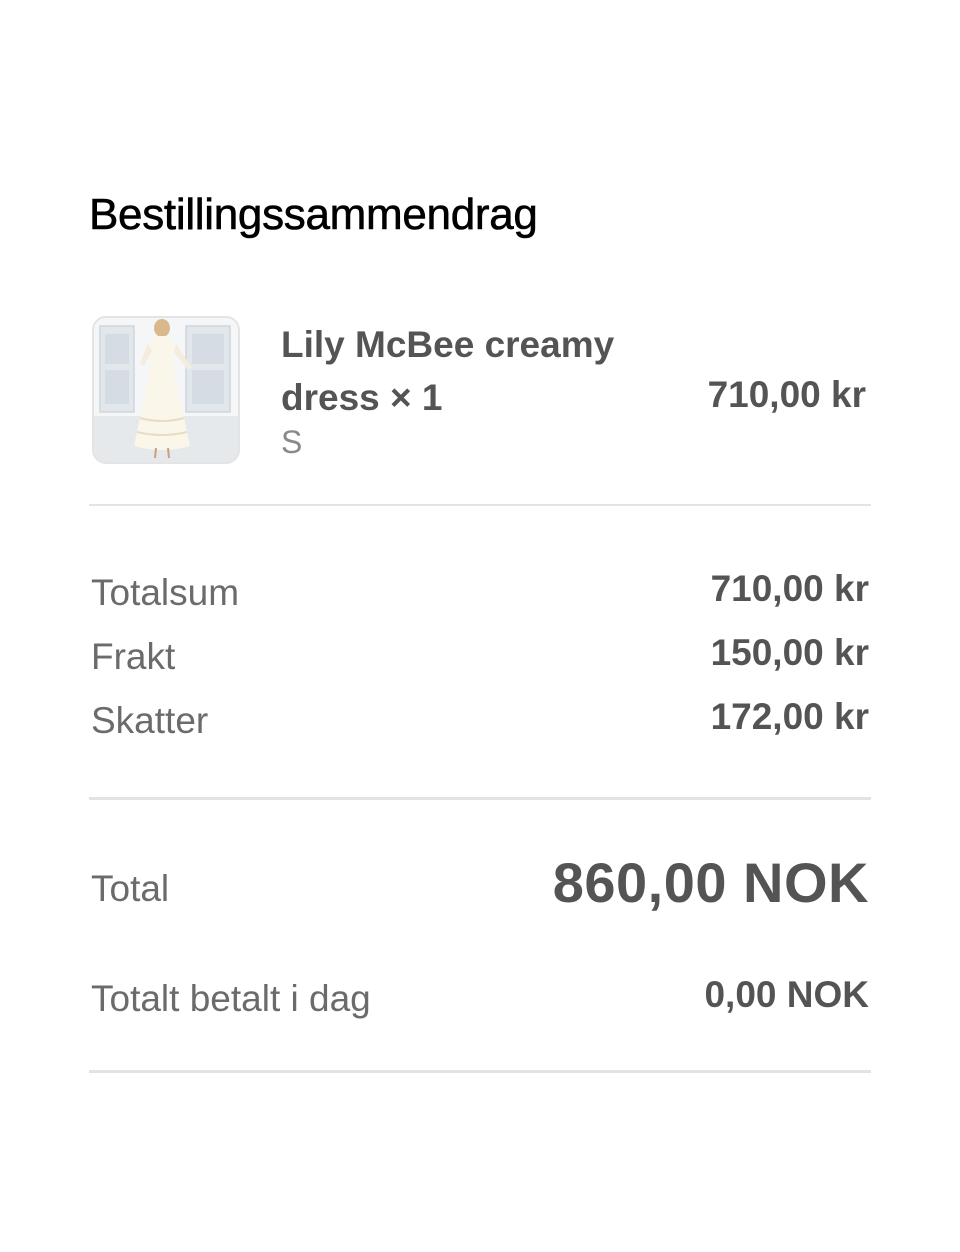  Describe the element at coordinates (789, 652) in the screenshot. I see `shipping-value: 150,00 kr` at that location.